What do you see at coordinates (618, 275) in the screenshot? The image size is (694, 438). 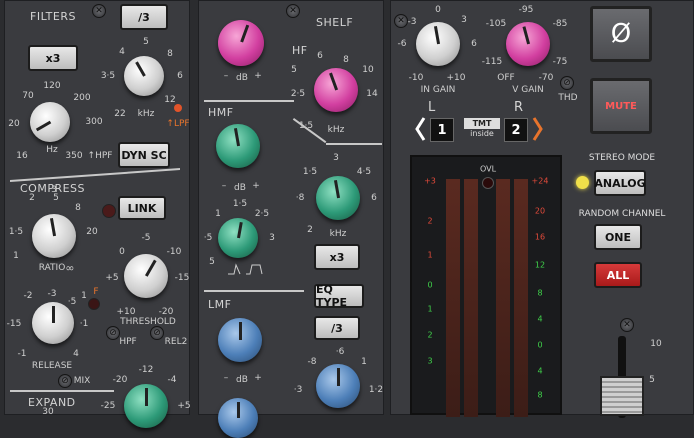 I see `all-button: ALL` at bounding box center [618, 275].